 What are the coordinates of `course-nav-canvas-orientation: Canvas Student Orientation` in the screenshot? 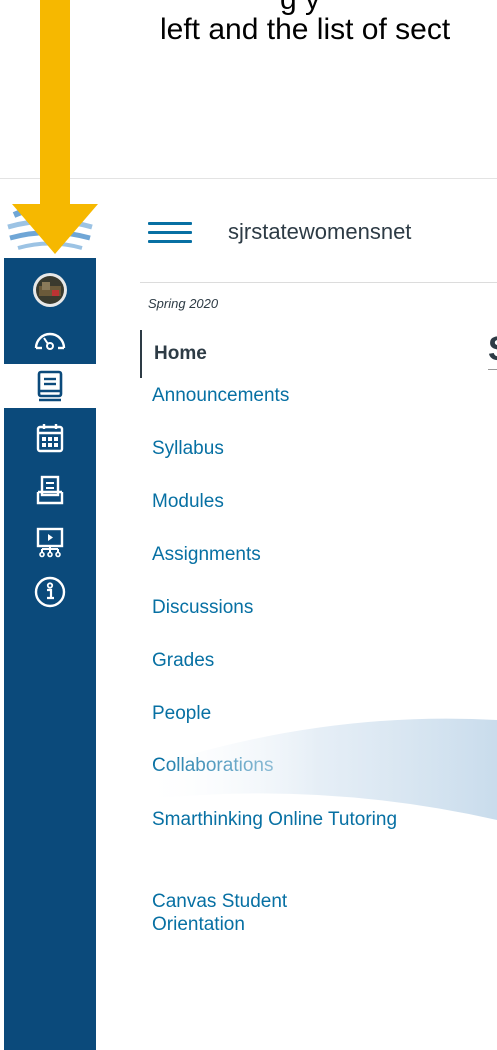 It's located at (246, 913).